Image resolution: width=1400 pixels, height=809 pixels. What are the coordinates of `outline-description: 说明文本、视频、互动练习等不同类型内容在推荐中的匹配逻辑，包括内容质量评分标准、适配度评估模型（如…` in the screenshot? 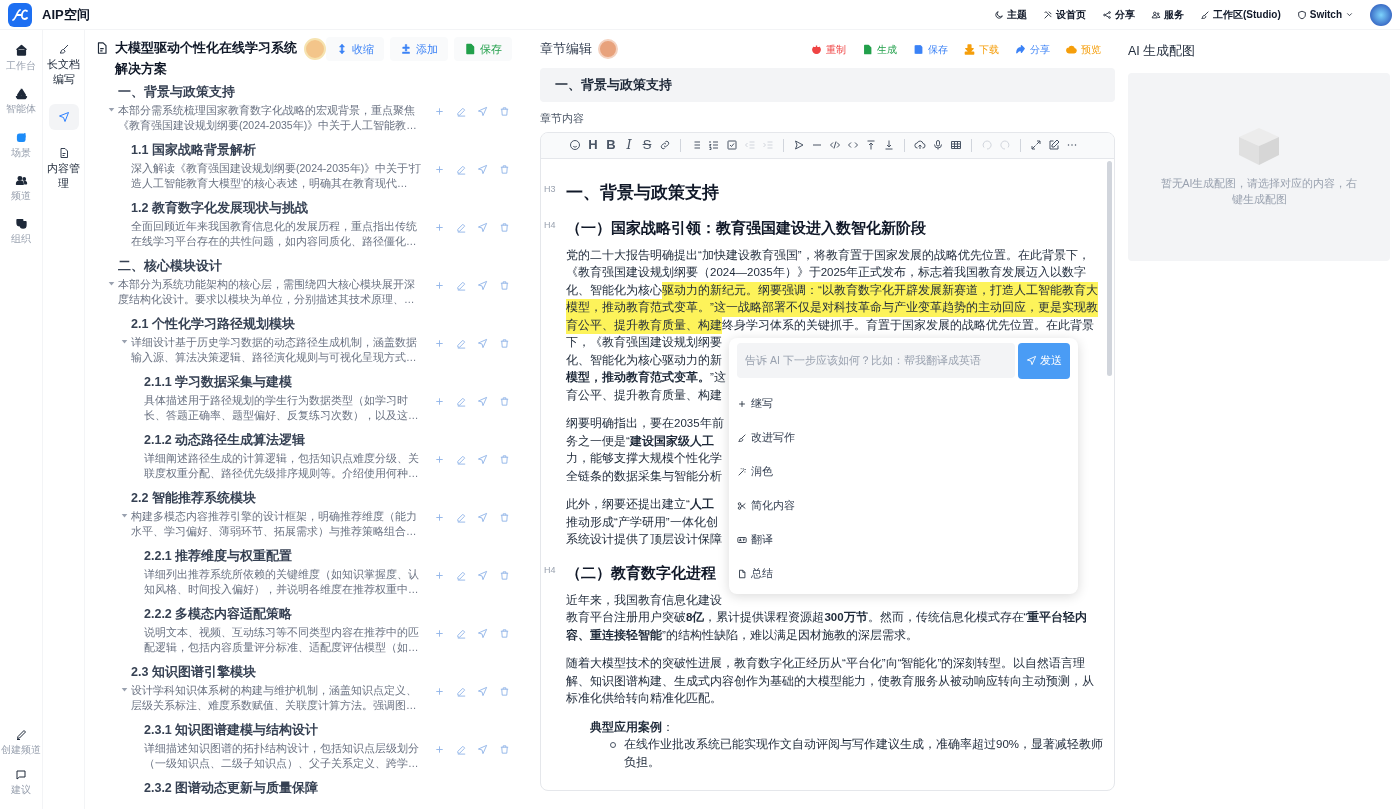 It's located at (282, 640).